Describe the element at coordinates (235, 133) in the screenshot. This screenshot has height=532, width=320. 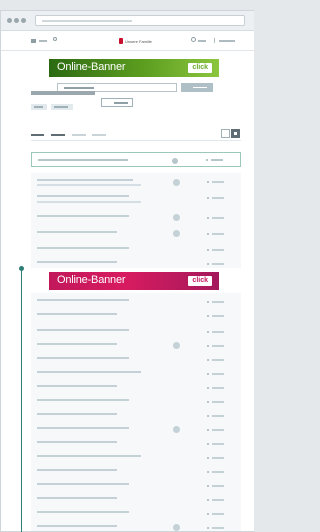
I see `list-icon` at that location.